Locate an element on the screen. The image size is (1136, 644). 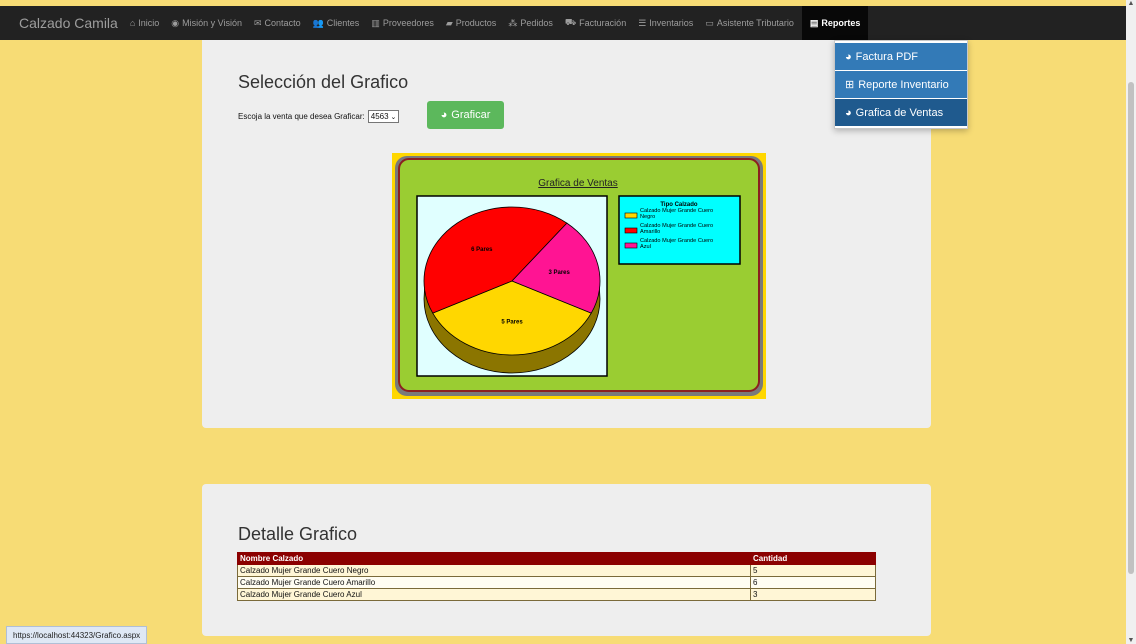
menu-item-factura-pdf: ◕ Factura PDF is located at coordinates (901, 56).